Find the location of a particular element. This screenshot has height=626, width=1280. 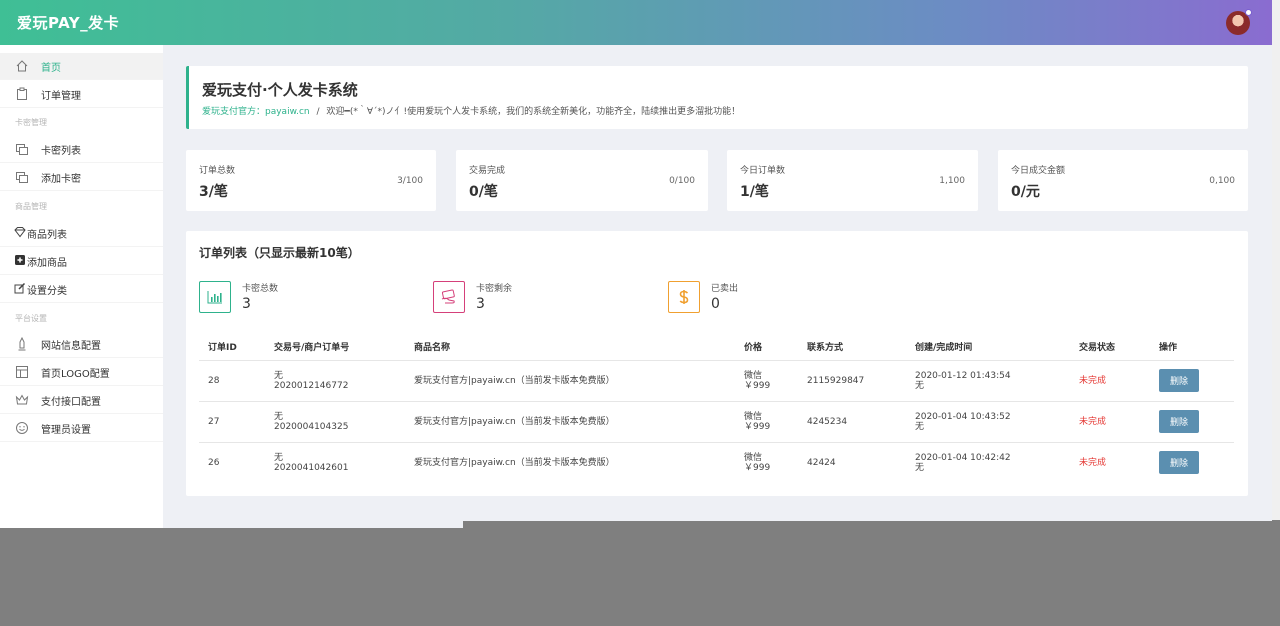

sidebar-item-label: 卡密列表 is located at coordinates (61, 151).